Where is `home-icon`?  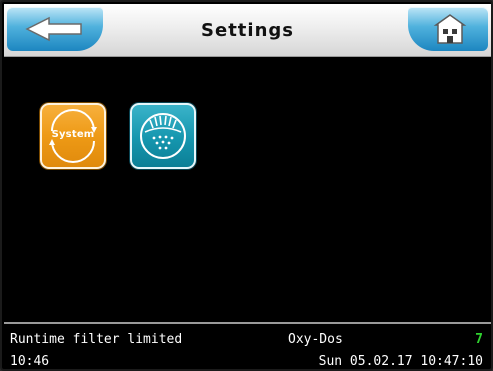 home-icon is located at coordinates (450, 29).